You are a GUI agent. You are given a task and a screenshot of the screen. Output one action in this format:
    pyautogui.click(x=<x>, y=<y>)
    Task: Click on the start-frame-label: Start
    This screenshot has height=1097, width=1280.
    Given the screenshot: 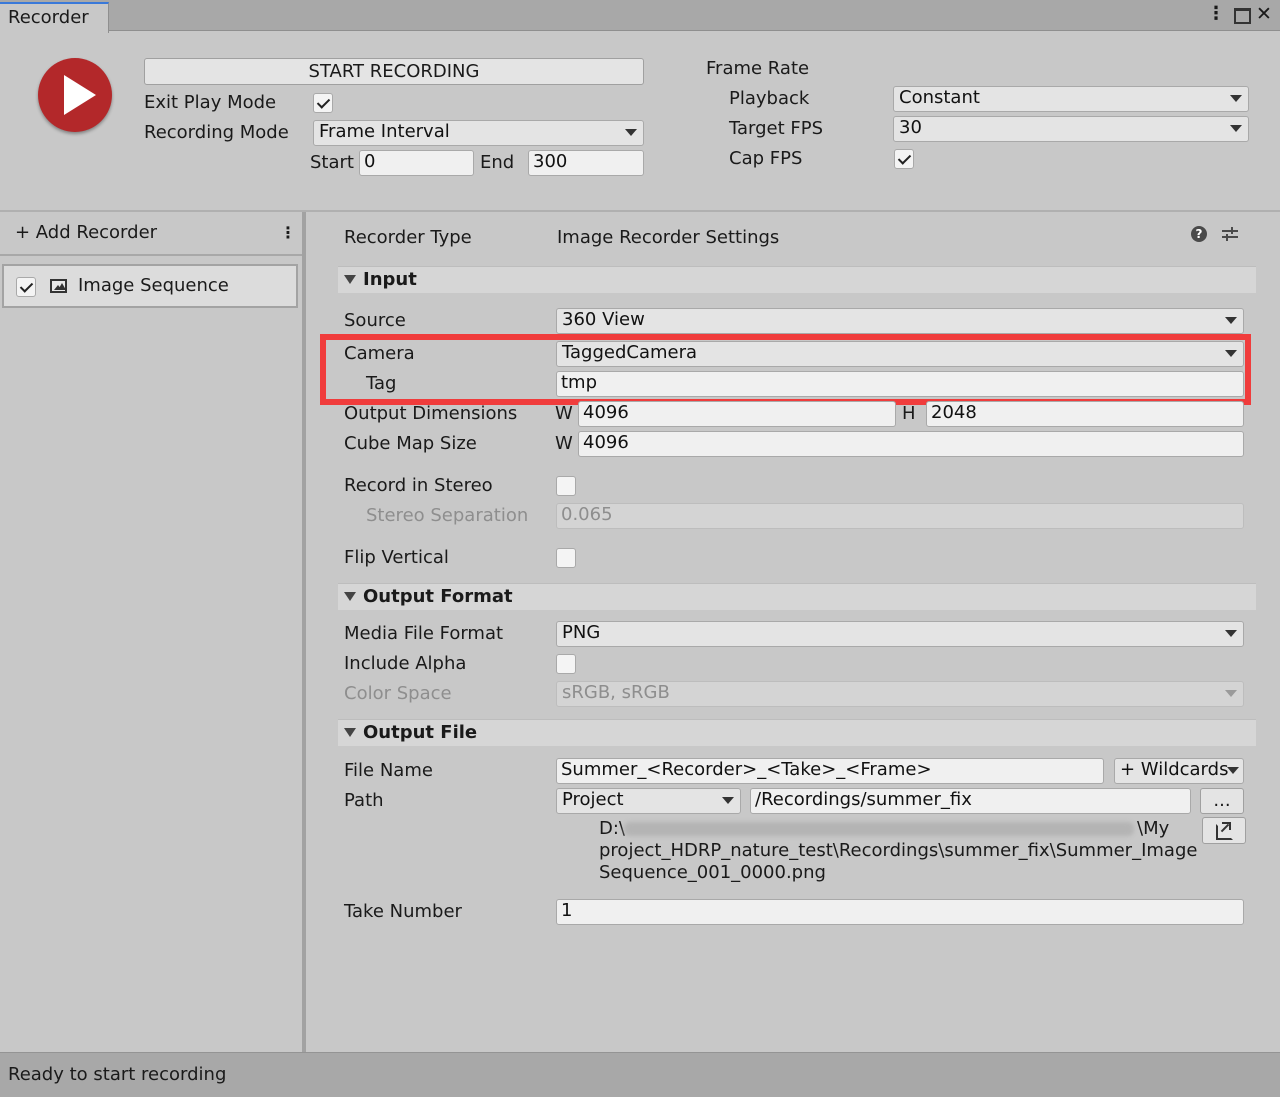 What is the action you would take?
    pyautogui.click(x=332, y=162)
    